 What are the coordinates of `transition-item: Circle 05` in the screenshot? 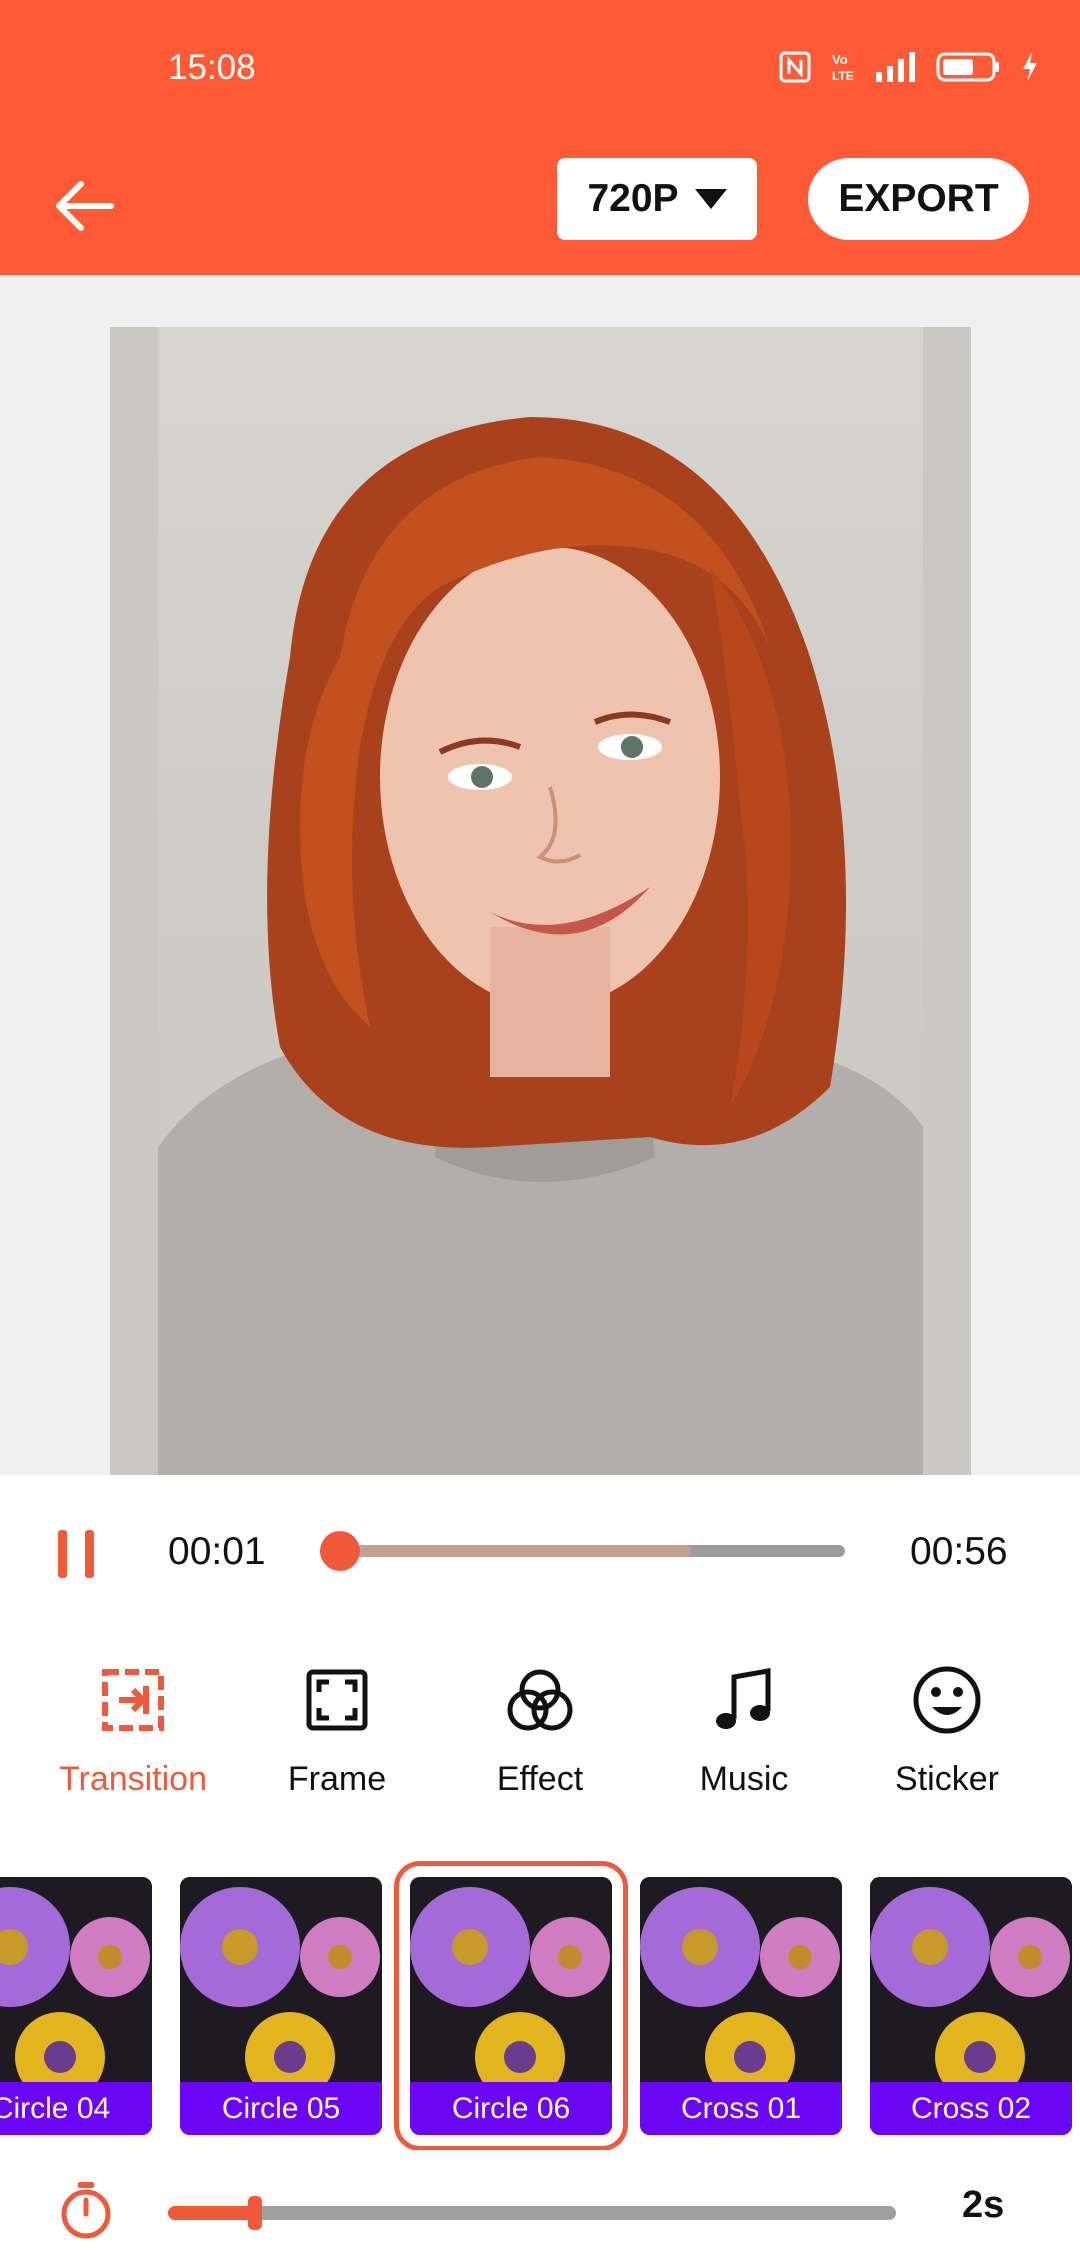 It's located at (281, 2006).